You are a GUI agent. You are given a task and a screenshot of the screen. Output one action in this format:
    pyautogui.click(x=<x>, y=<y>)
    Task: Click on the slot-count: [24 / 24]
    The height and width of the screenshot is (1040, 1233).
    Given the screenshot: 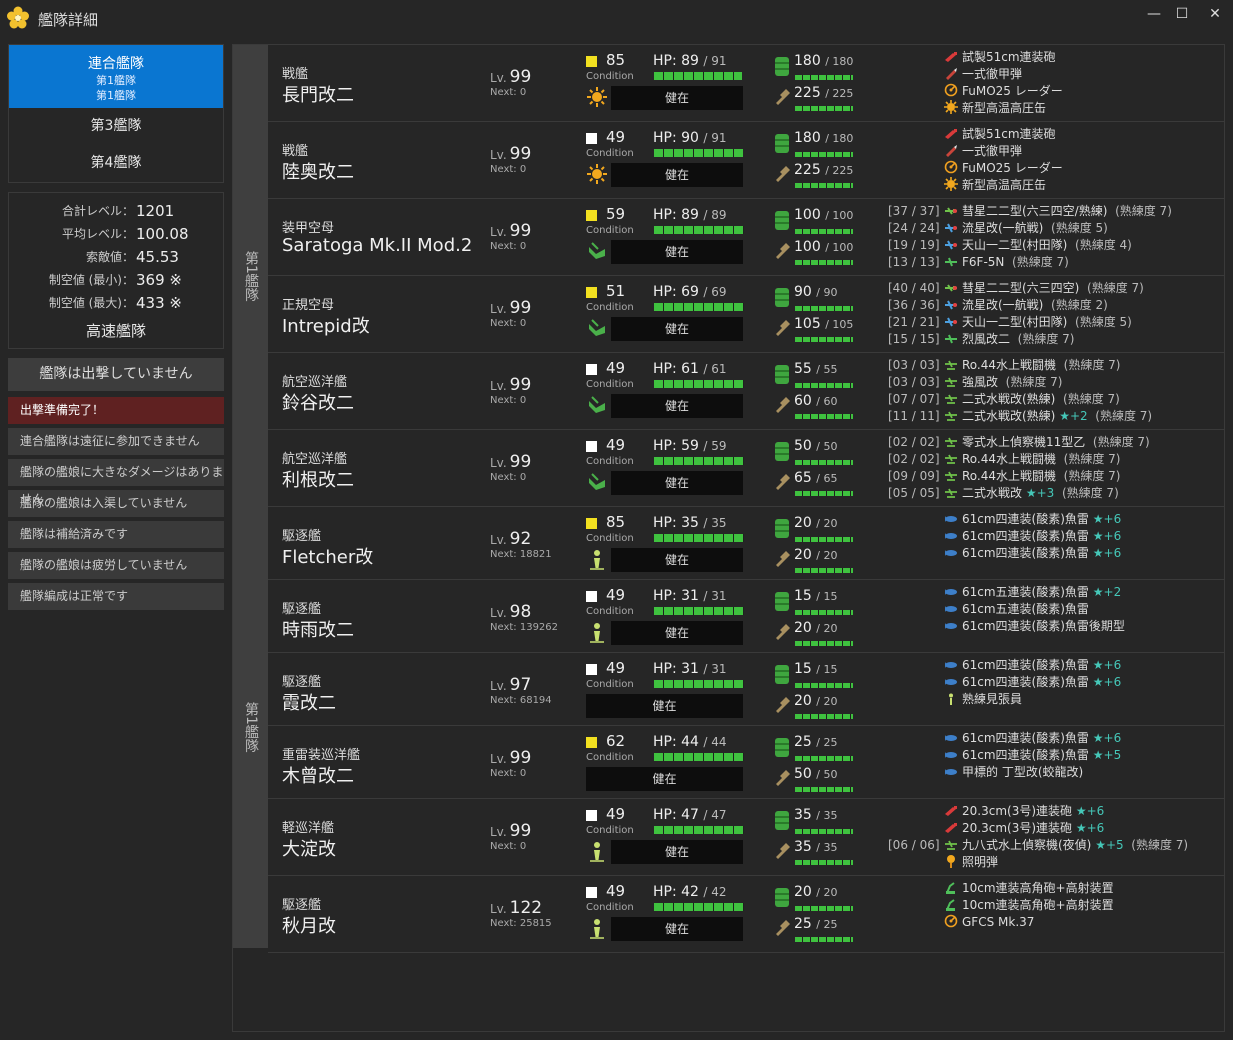 What is the action you would take?
    pyautogui.click(x=914, y=228)
    